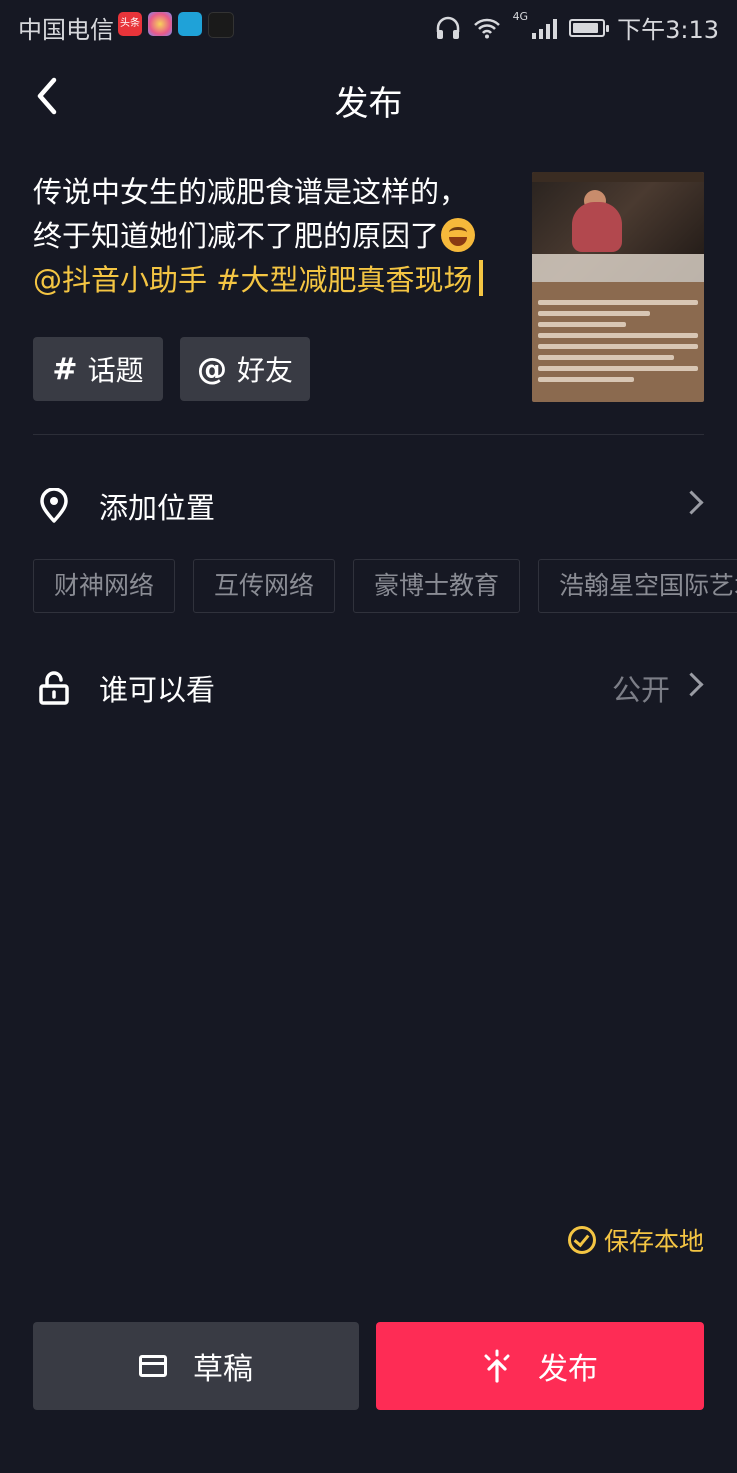  What do you see at coordinates (368, 26) in the screenshot?
I see `status-bar: 中国电信 头条 4G 下午3:13` at bounding box center [368, 26].